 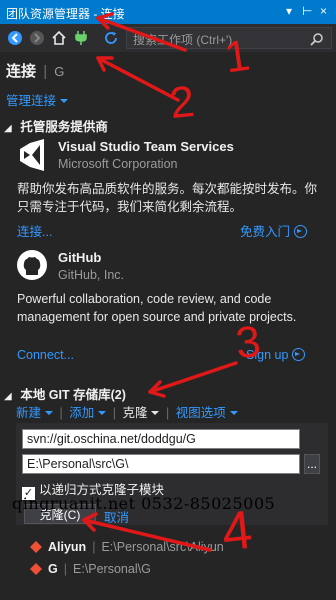 What do you see at coordinates (182, 102) in the screenshot?
I see `annotation-number-2: 2` at bounding box center [182, 102].